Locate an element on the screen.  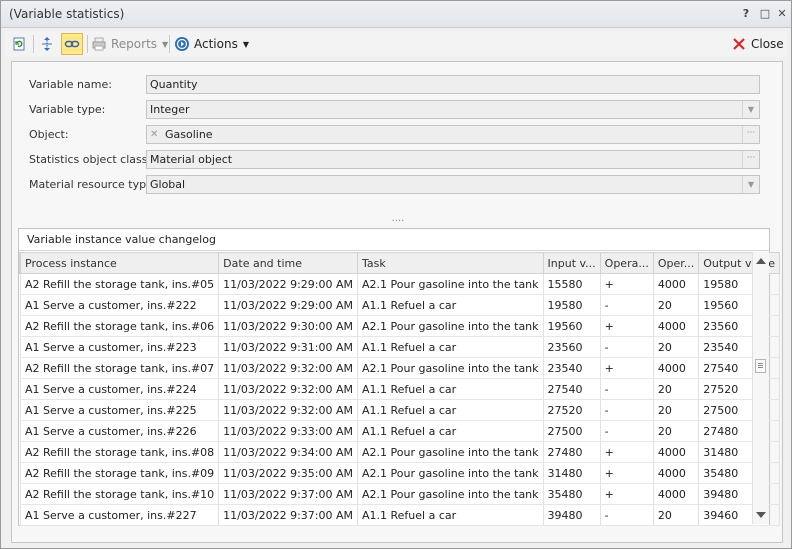
table-cell: 19580 is located at coordinates (572, 305).